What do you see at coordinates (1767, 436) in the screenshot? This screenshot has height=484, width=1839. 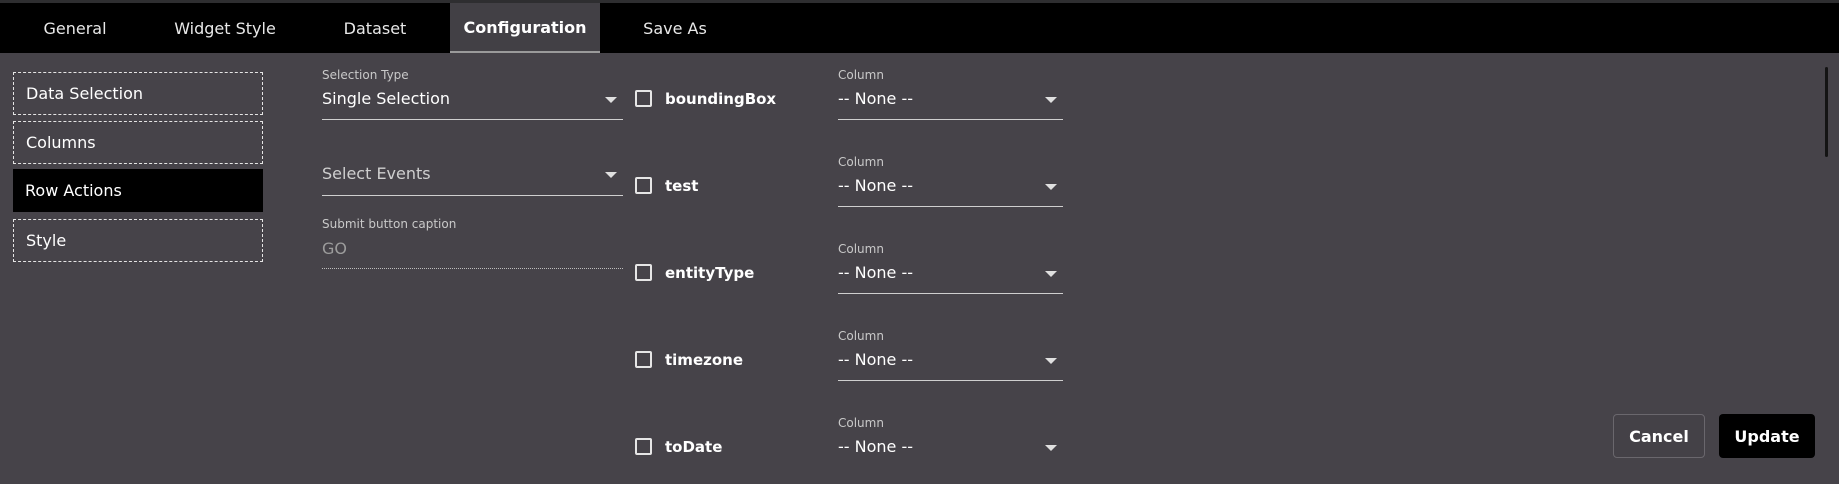 I see `update-button: Update` at bounding box center [1767, 436].